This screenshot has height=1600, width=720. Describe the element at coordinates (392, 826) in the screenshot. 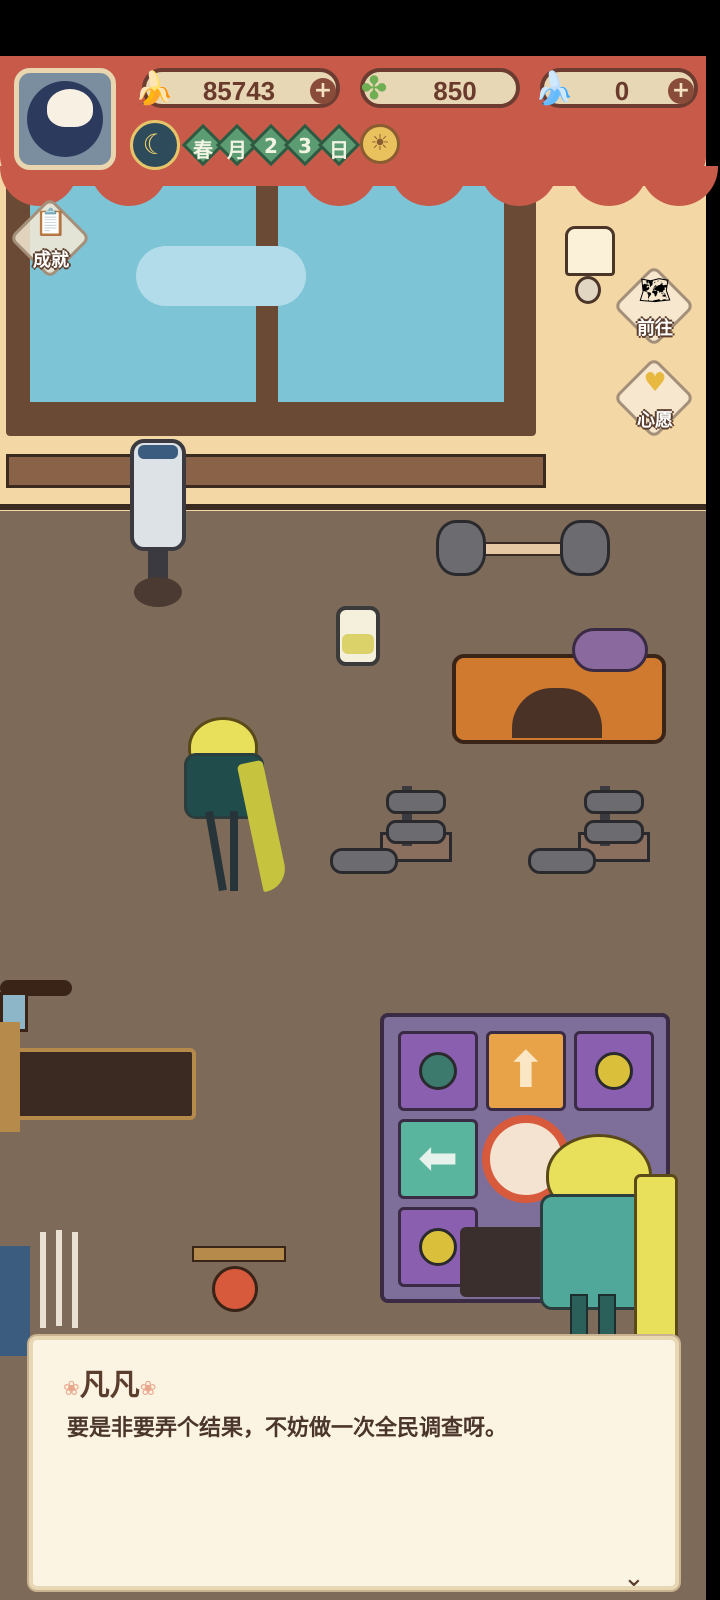

I see `dumbbell-rack-left` at that location.